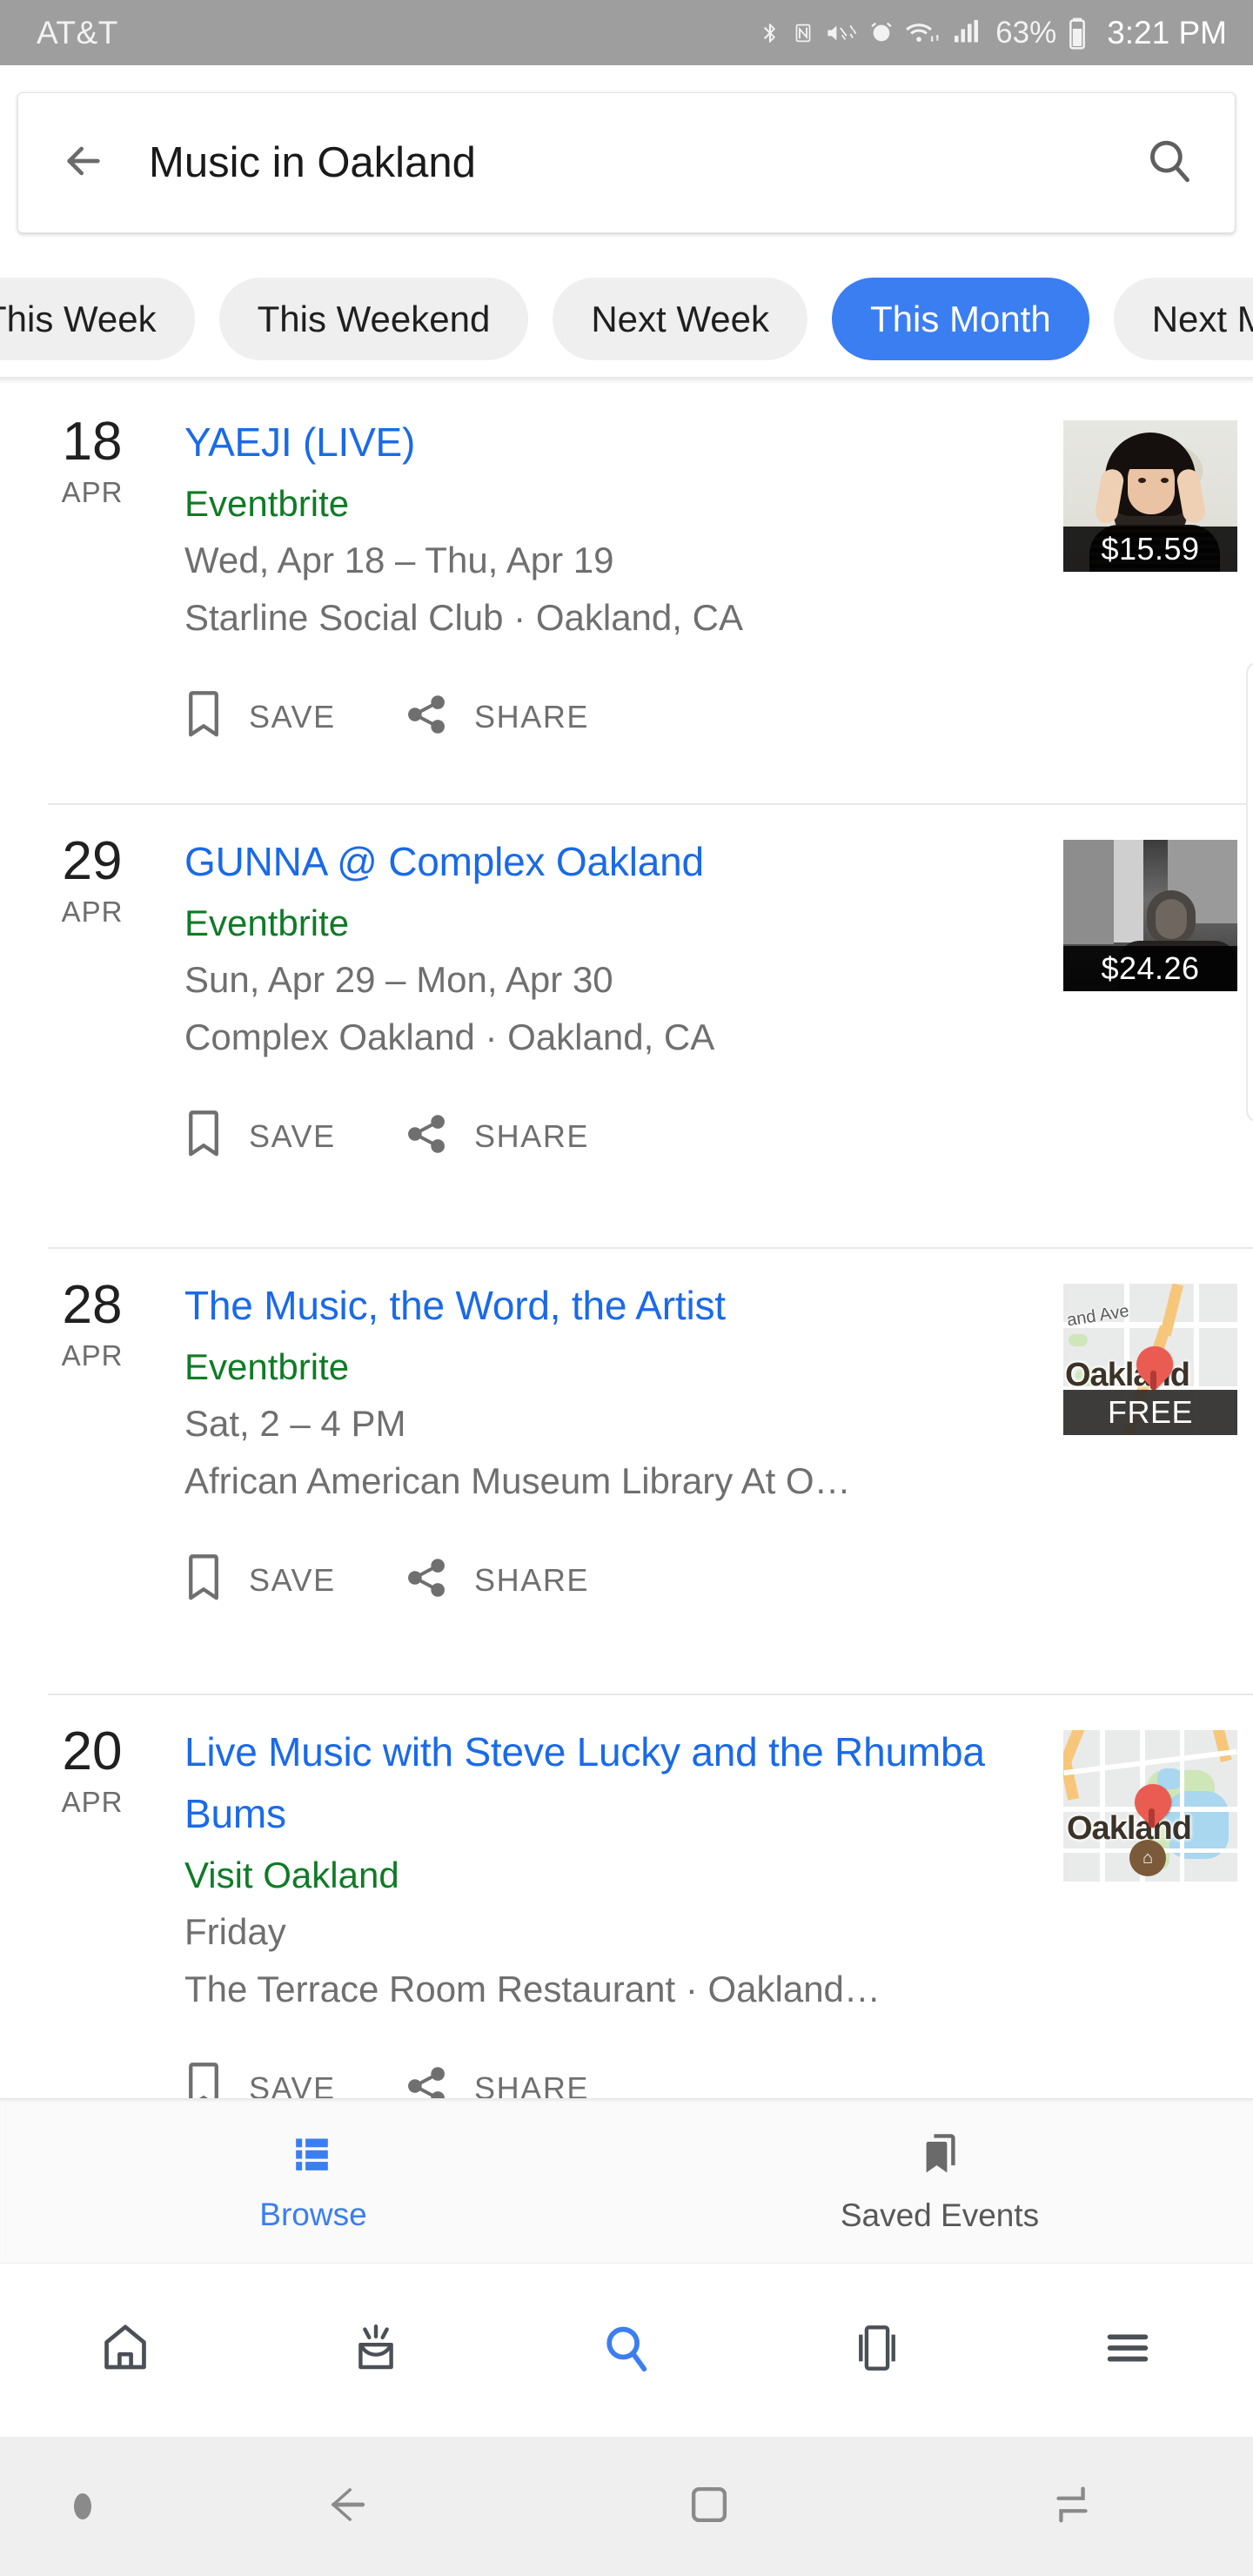  Describe the element at coordinates (93, 1305) in the screenshot. I see `event-day: 28` at that location.